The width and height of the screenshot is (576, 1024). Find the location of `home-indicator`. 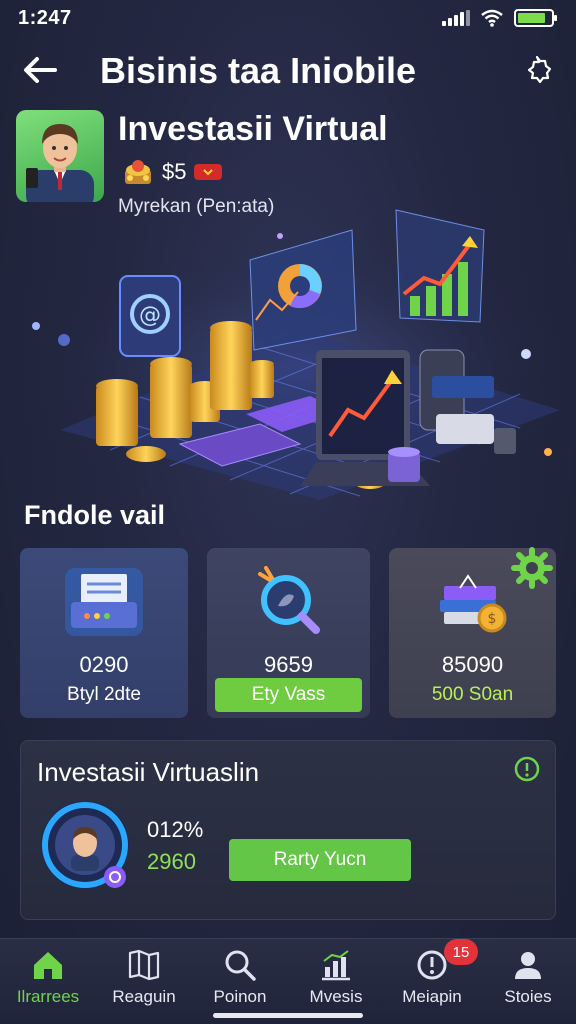

home-indicator is located at coordinates (288, 1015).